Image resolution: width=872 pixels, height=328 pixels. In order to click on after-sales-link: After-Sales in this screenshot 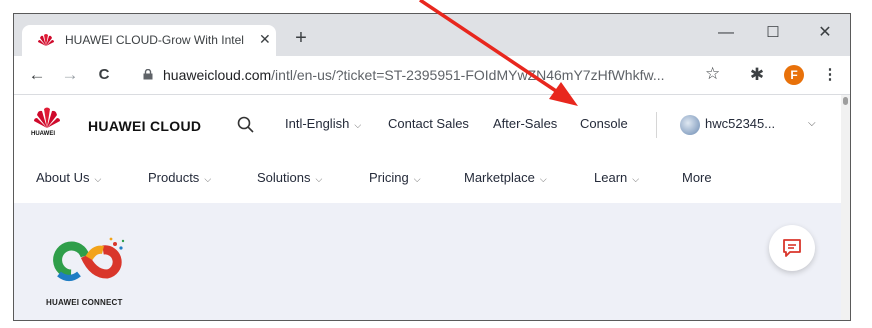, I will do `click(525, 123)`.